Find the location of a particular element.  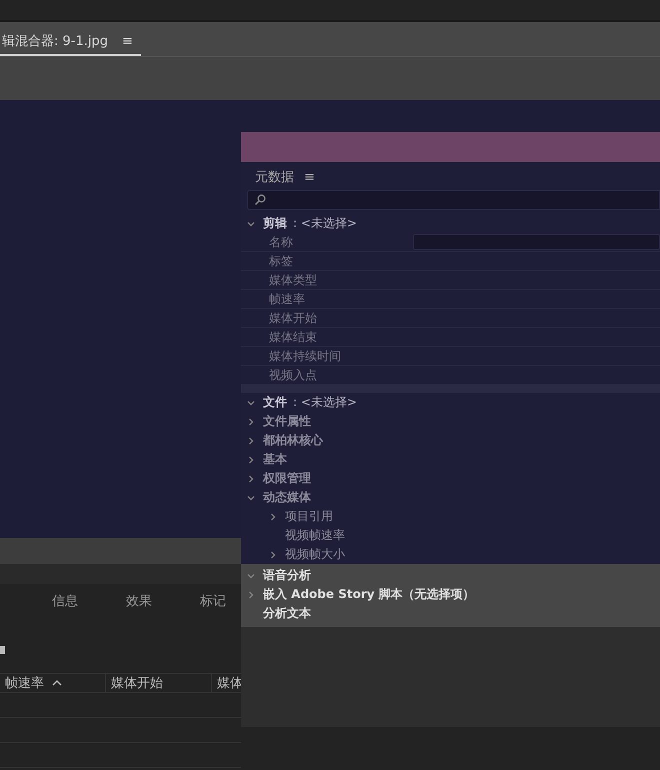

property-label: 媒体结束 is located at coordinates (293, 337).